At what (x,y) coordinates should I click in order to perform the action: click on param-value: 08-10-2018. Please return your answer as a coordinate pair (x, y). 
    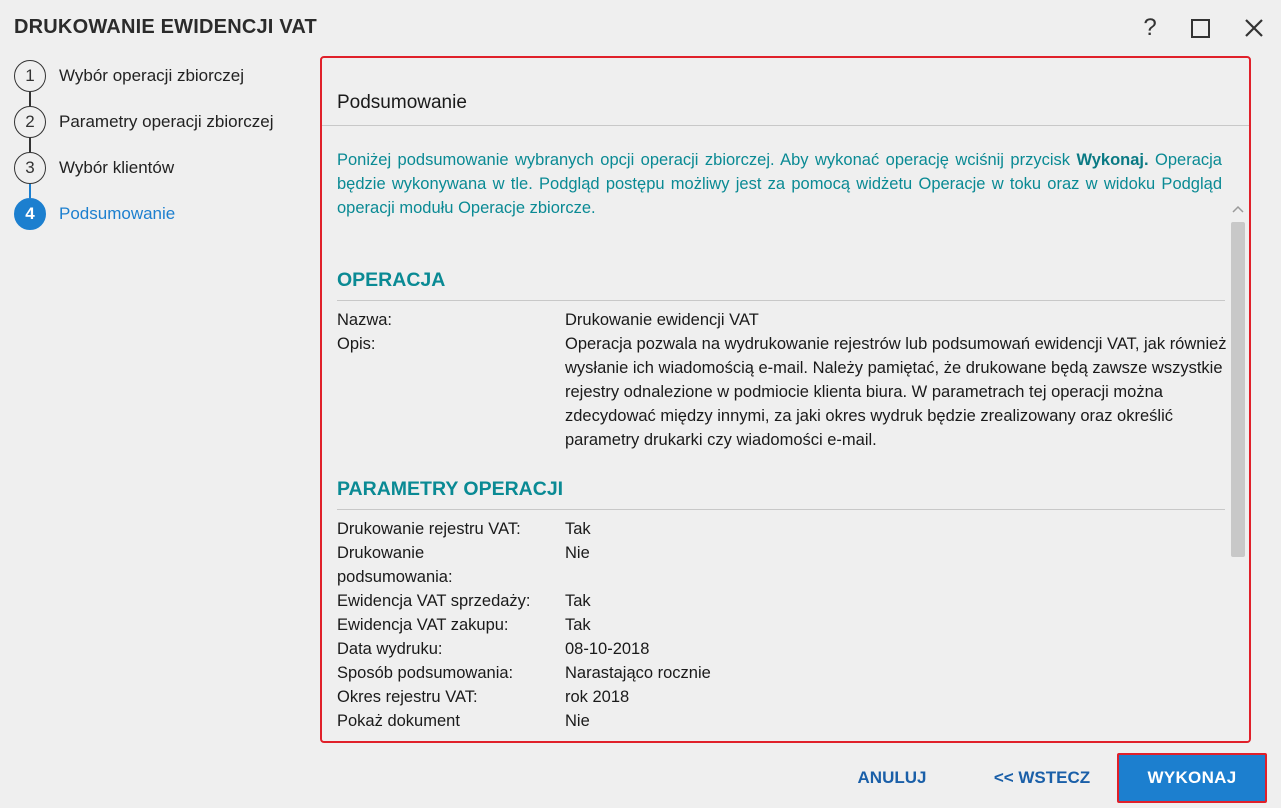
    Looking at the image, I should click on (607, 649).